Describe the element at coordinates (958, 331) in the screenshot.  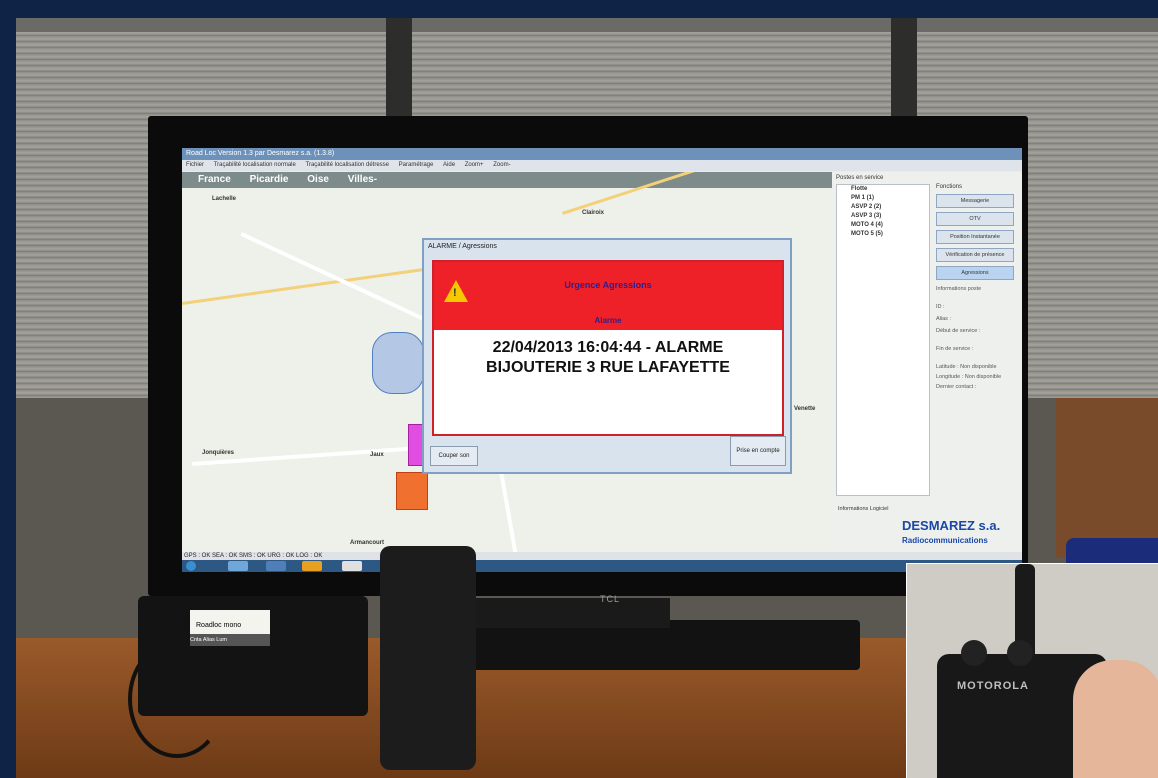
I see `info-row: Début de service :` at that location.